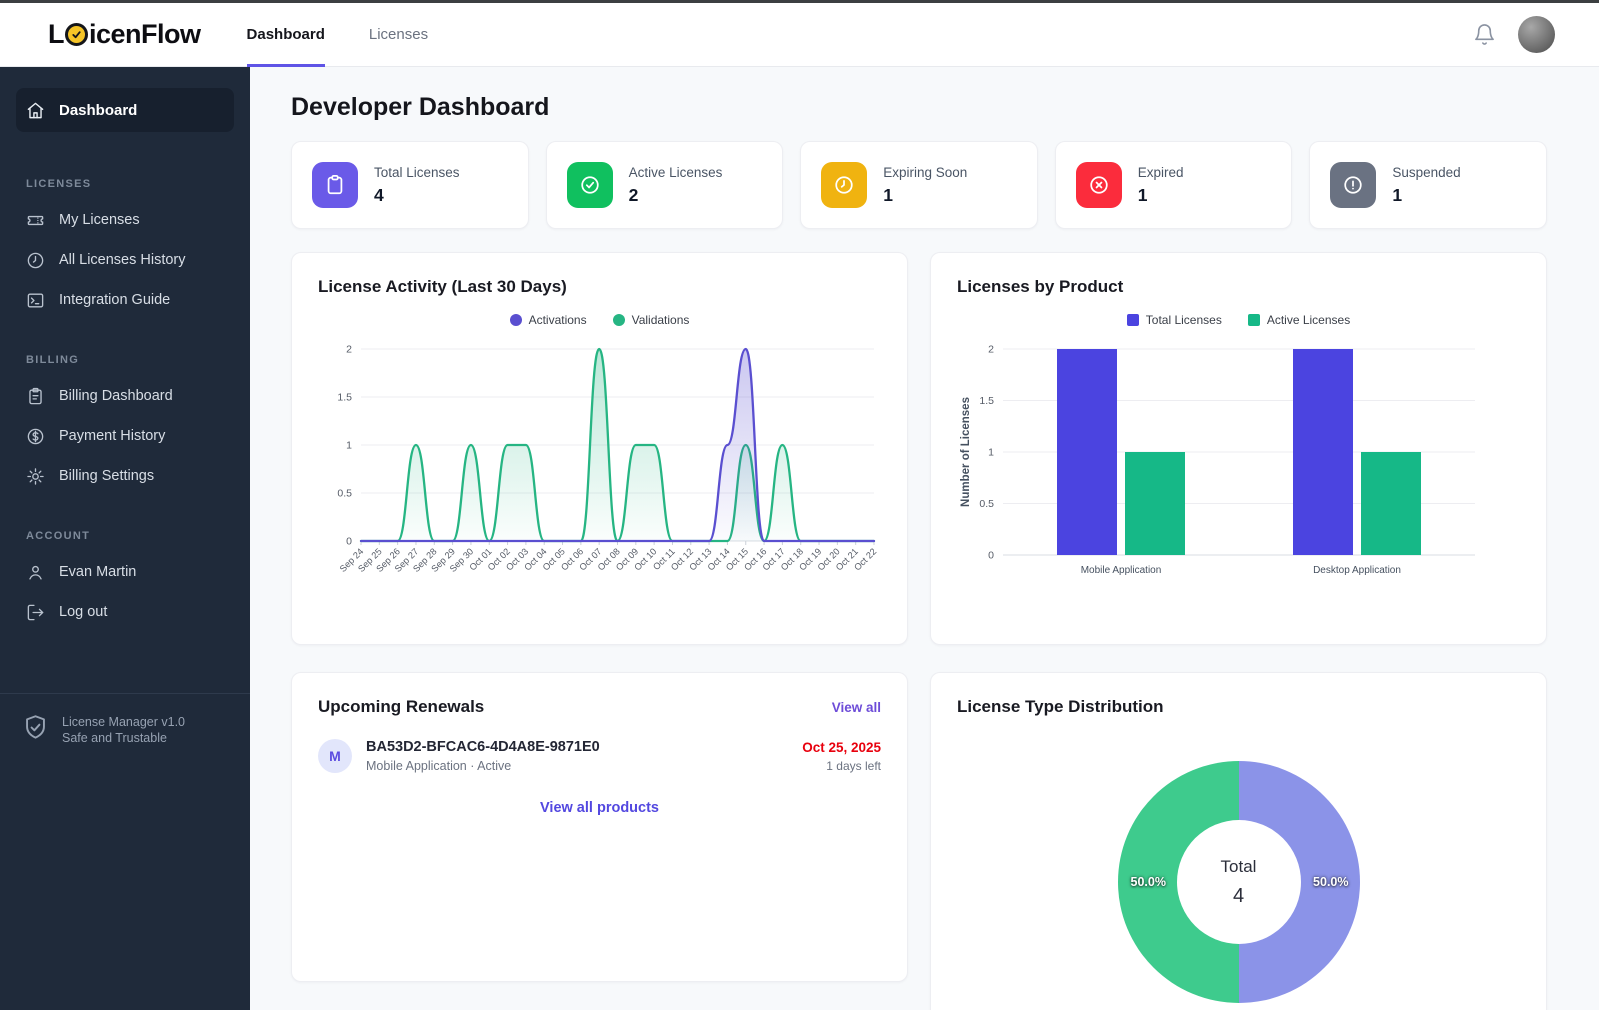 The height and width of the screenshot is (1010, 1599). I want to click on view-all-products-link: View all products, so click(599, 808).